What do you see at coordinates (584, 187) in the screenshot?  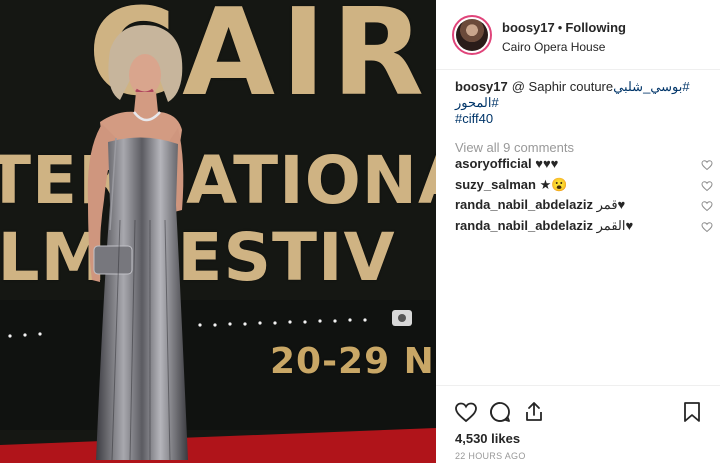 I see `comment-row: suzy_salman ★😮` at bounding box center [584, 187].